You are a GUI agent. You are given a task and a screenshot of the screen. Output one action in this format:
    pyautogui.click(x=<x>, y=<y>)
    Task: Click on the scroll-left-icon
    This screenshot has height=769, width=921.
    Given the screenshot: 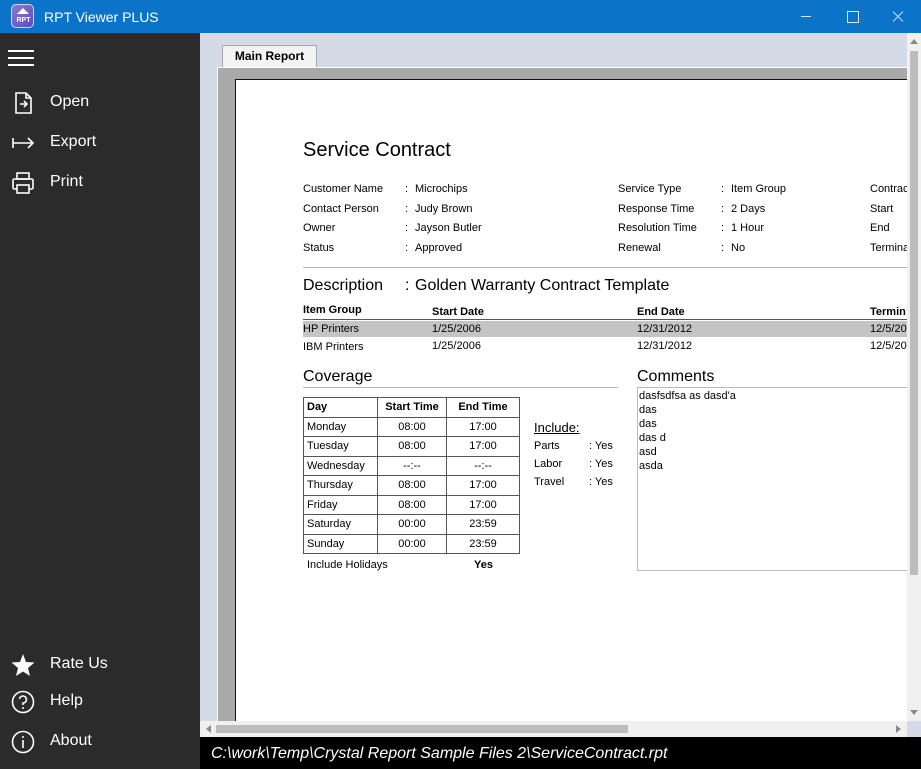 What is the action you would take?
    pyautogui.click(x=208, y=729)
    